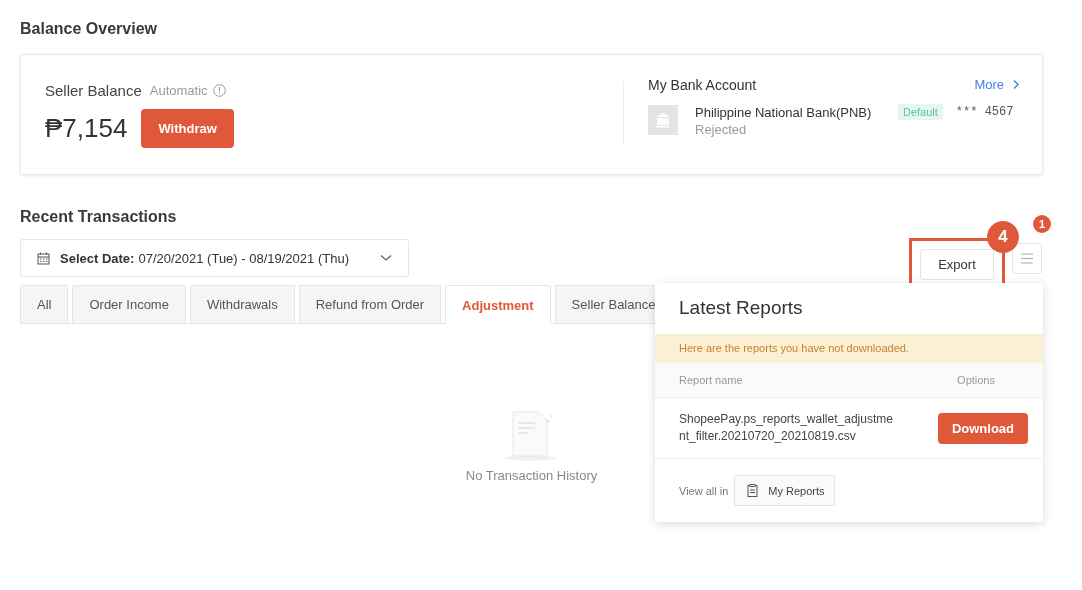 Image resolution: width=1082 pixels, height=590 pixels. Describe the element at coordinates (920, 111) in the screenshot. I see `default-tag: Default` at that location.